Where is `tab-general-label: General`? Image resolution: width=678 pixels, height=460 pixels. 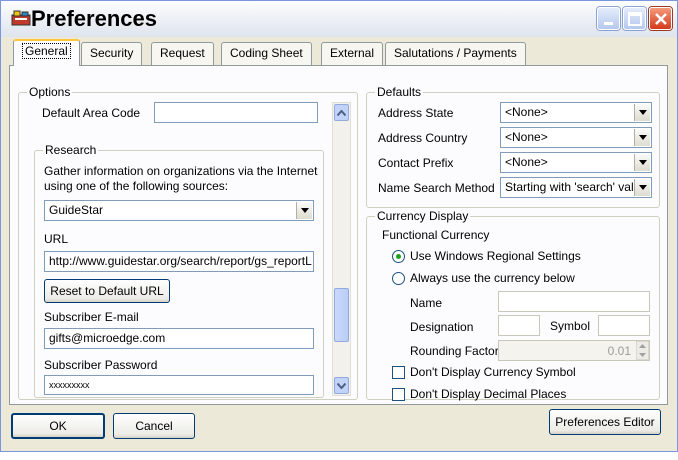 tab-general-label: General is located at coordinates (46, 51).